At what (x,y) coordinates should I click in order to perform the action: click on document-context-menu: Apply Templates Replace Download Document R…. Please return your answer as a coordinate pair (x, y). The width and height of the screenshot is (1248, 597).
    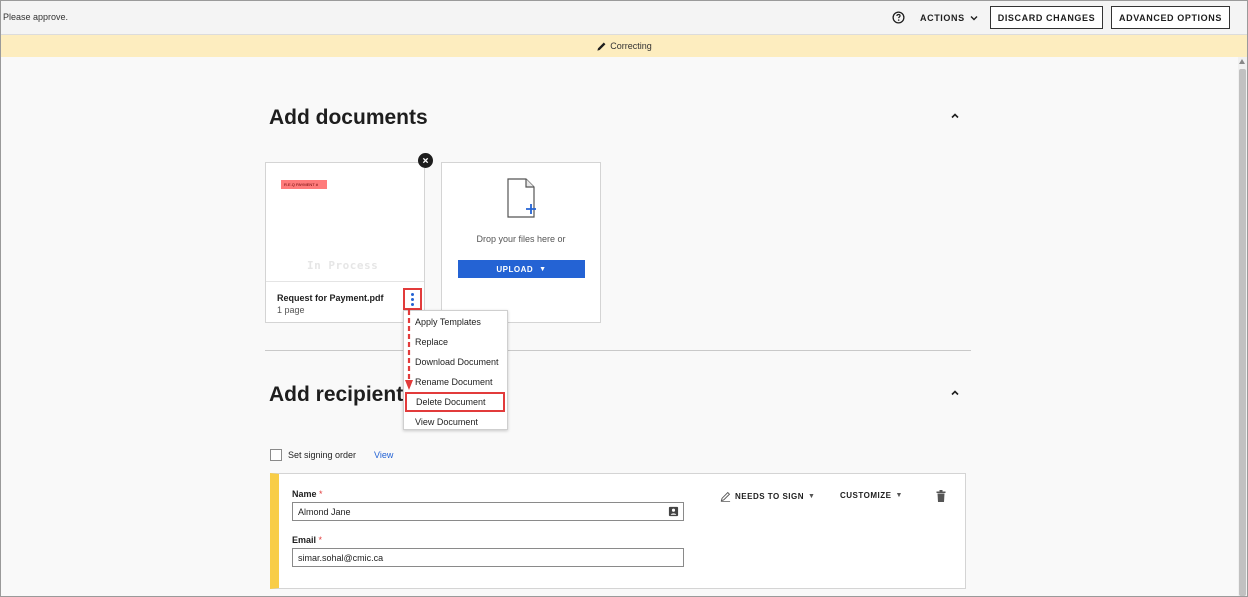
    Looking at the image, I should click on (455, 370).